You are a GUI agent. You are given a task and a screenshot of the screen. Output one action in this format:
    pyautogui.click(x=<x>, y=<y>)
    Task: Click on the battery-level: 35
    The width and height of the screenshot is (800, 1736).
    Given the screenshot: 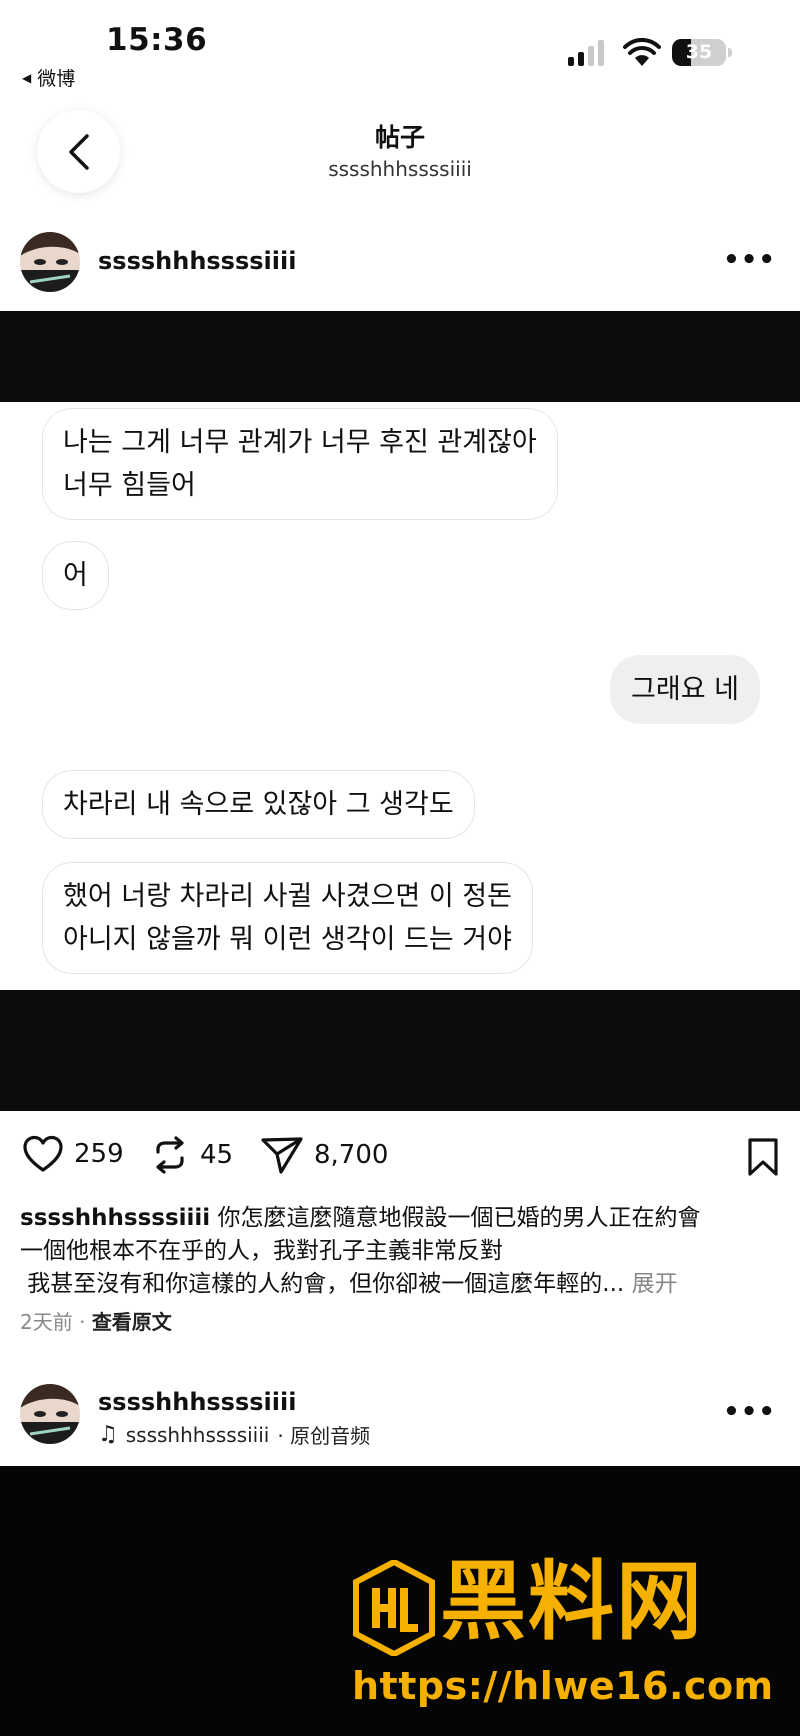 What is the action you would take?
    pyautogui.click(x=699, y=52)
    